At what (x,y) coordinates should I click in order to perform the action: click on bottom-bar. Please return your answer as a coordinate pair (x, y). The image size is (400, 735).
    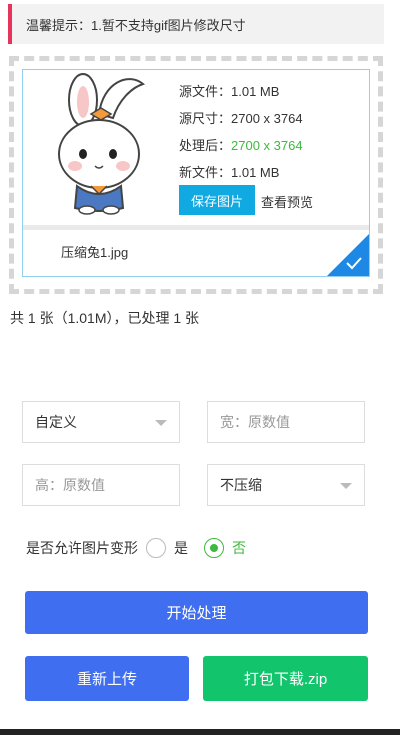
    Looking at the image, I should click on (200, 732).